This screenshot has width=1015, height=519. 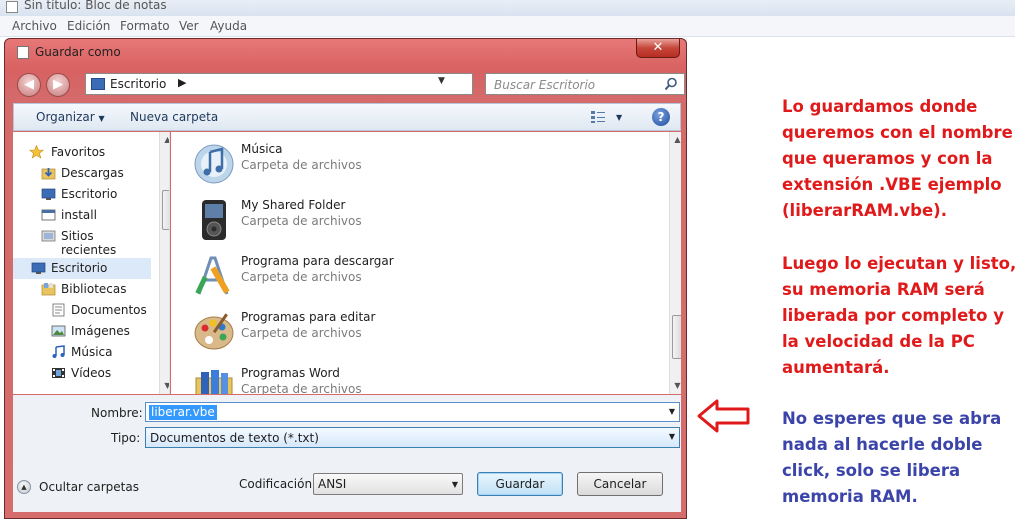 I want to click on name-dropdown-icon: ▼, so click(x=672, y=411).